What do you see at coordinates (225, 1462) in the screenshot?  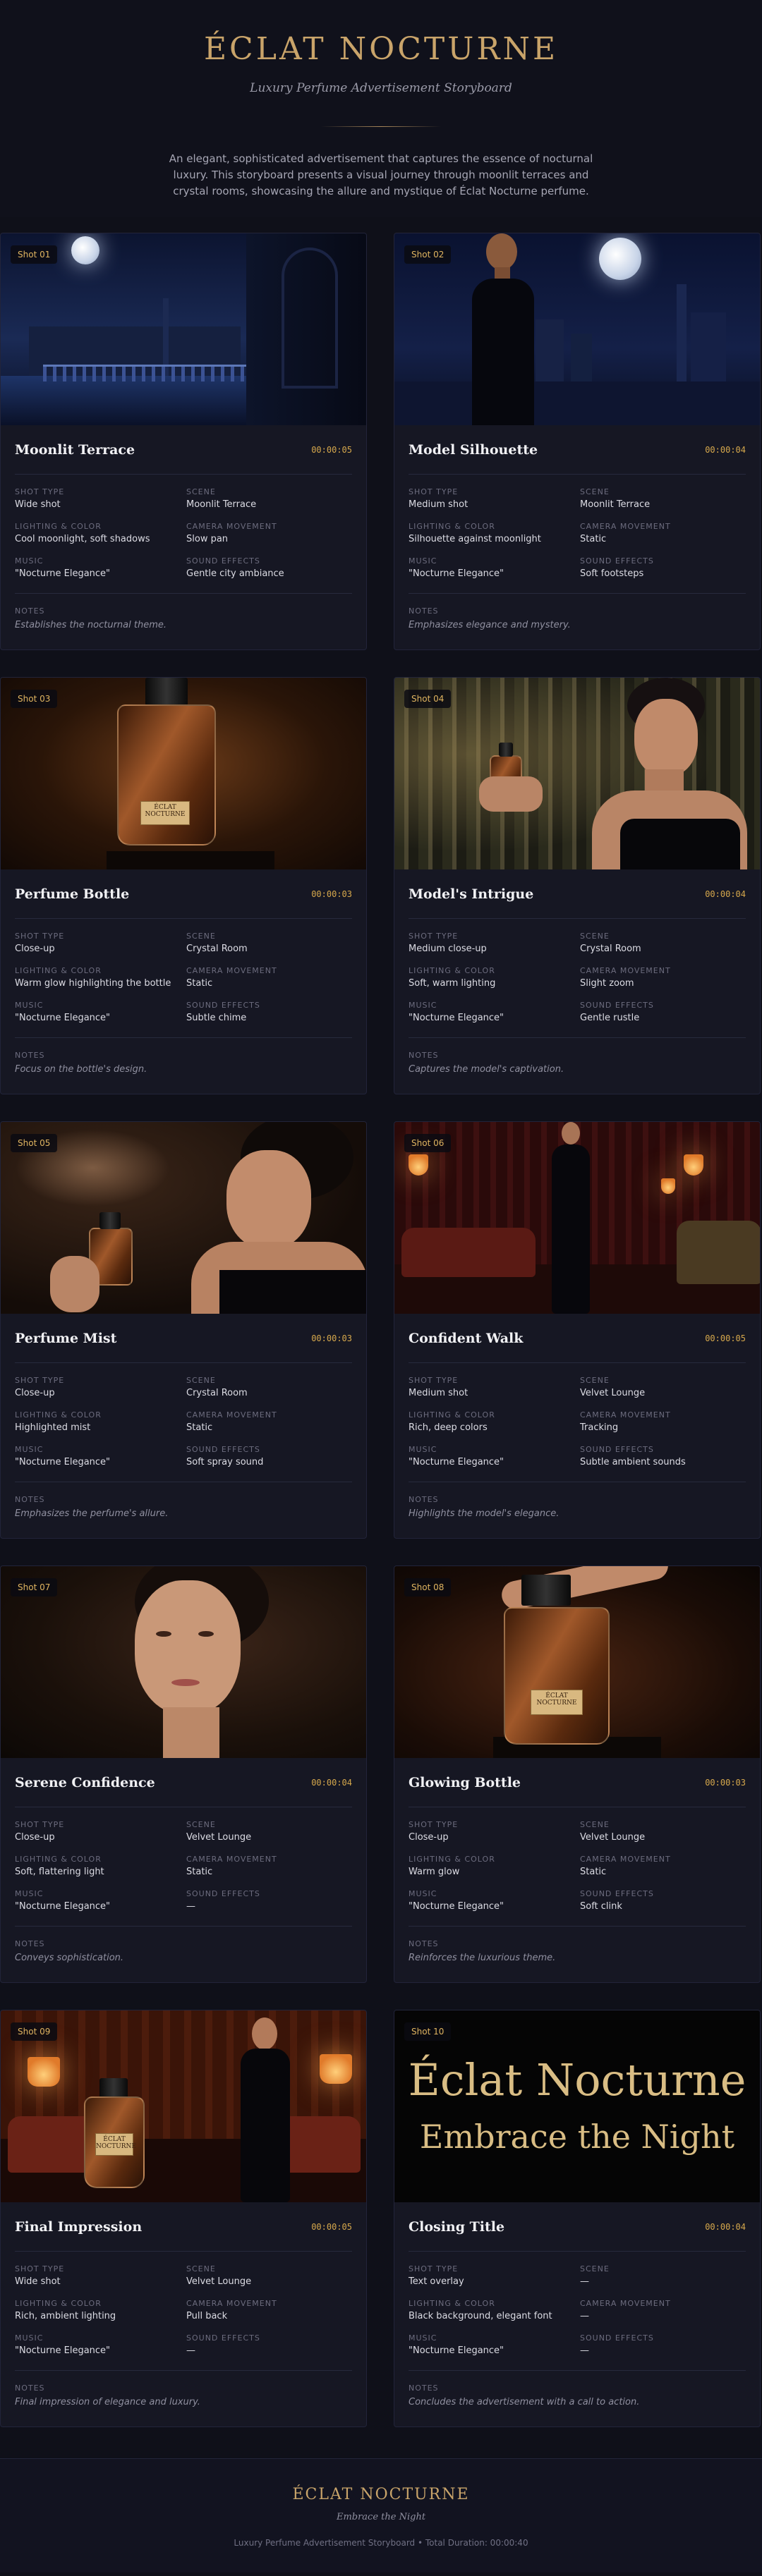 I see `sound-value: Soft spray sound` at bounding box center [225, 1462].